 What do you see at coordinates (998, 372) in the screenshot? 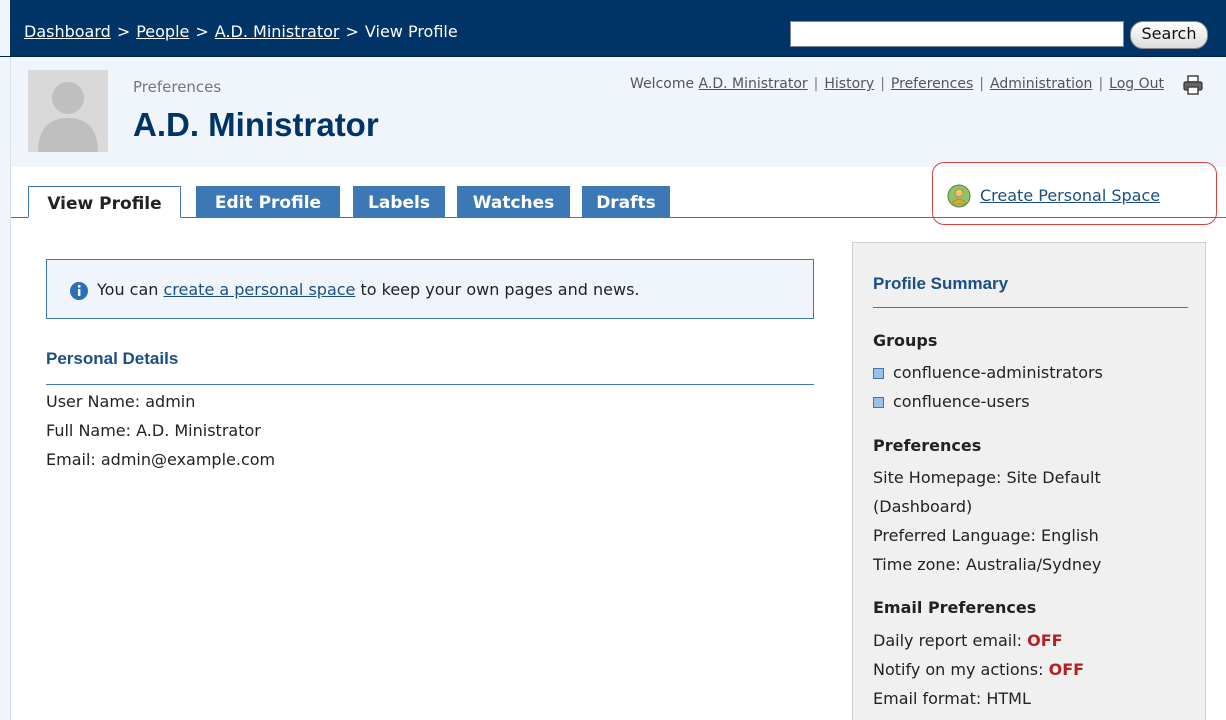
I see `group-name: confluence-administrators` at bounding box center [998, 372].